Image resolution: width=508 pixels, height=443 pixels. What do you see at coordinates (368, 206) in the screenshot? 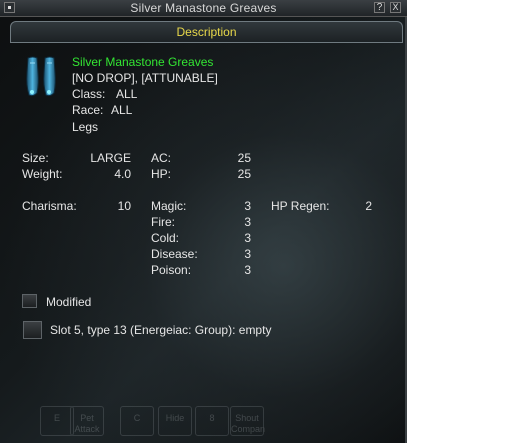
I see `hp-regen-value: 2` at bounding box center [368, 206].